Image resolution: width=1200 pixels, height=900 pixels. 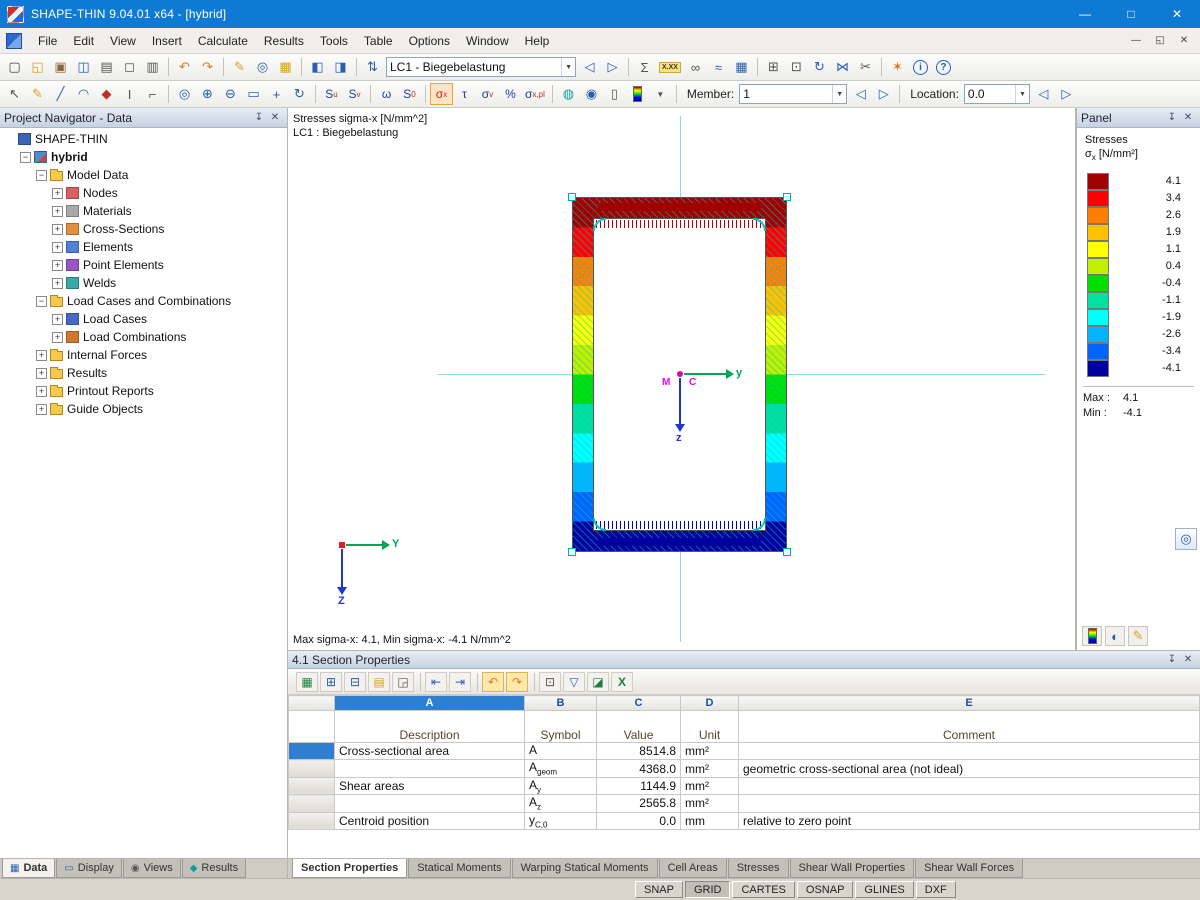 I want to click on tab-warping-statical-moments: Warping Statical Moments, so click(x=584, y=868).